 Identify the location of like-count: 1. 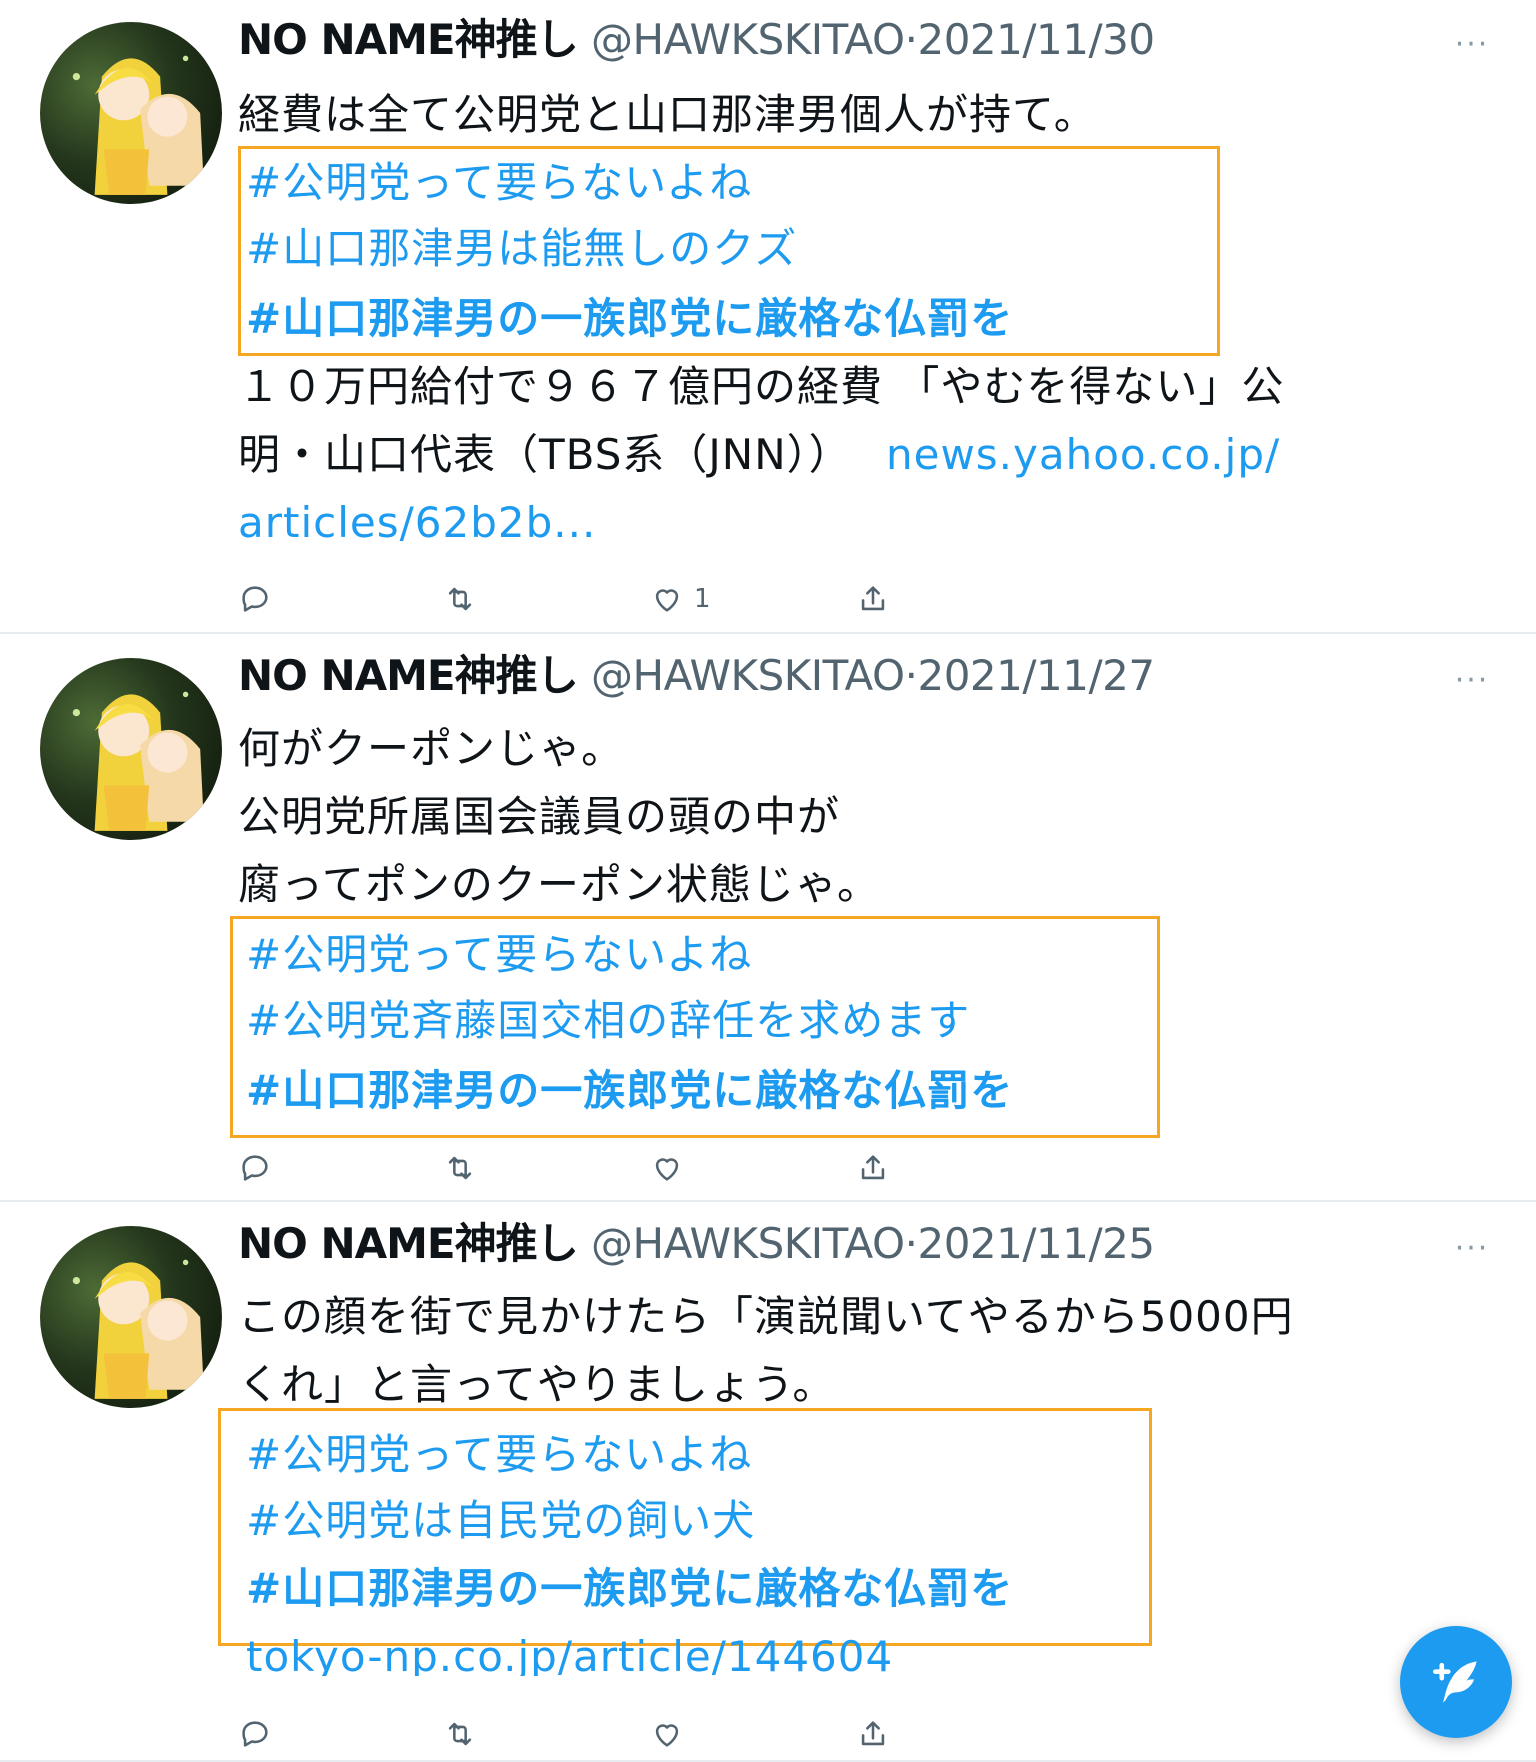
(702, 599).